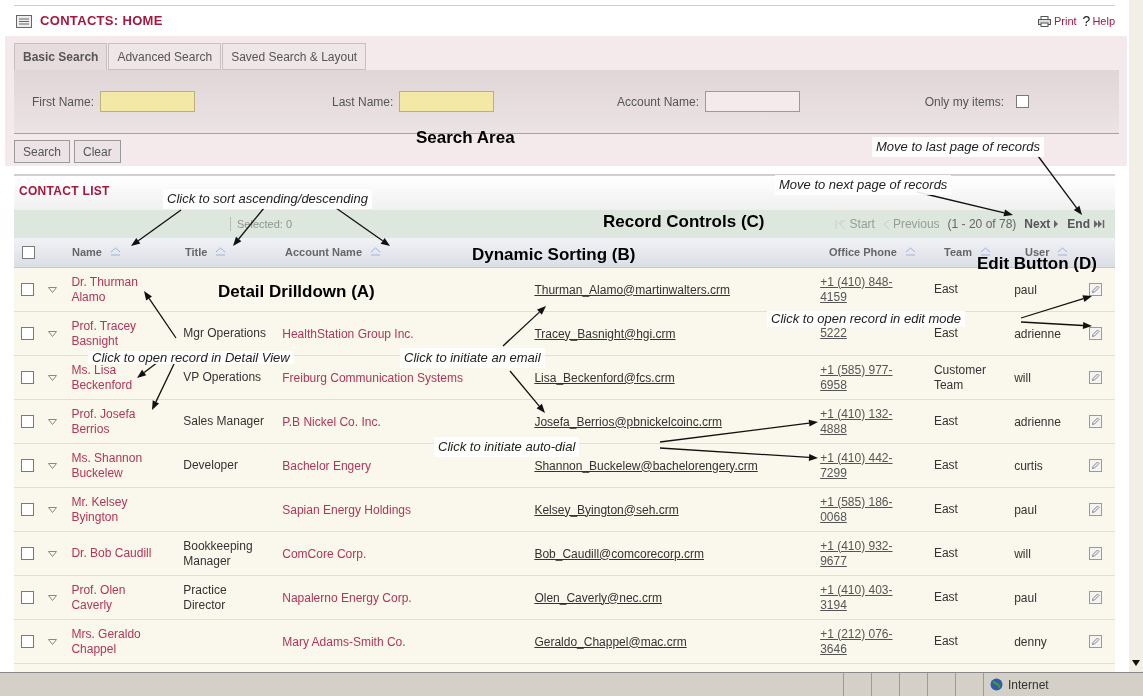  I want to click on annotation-heading: Search Area, so click(465, 138).